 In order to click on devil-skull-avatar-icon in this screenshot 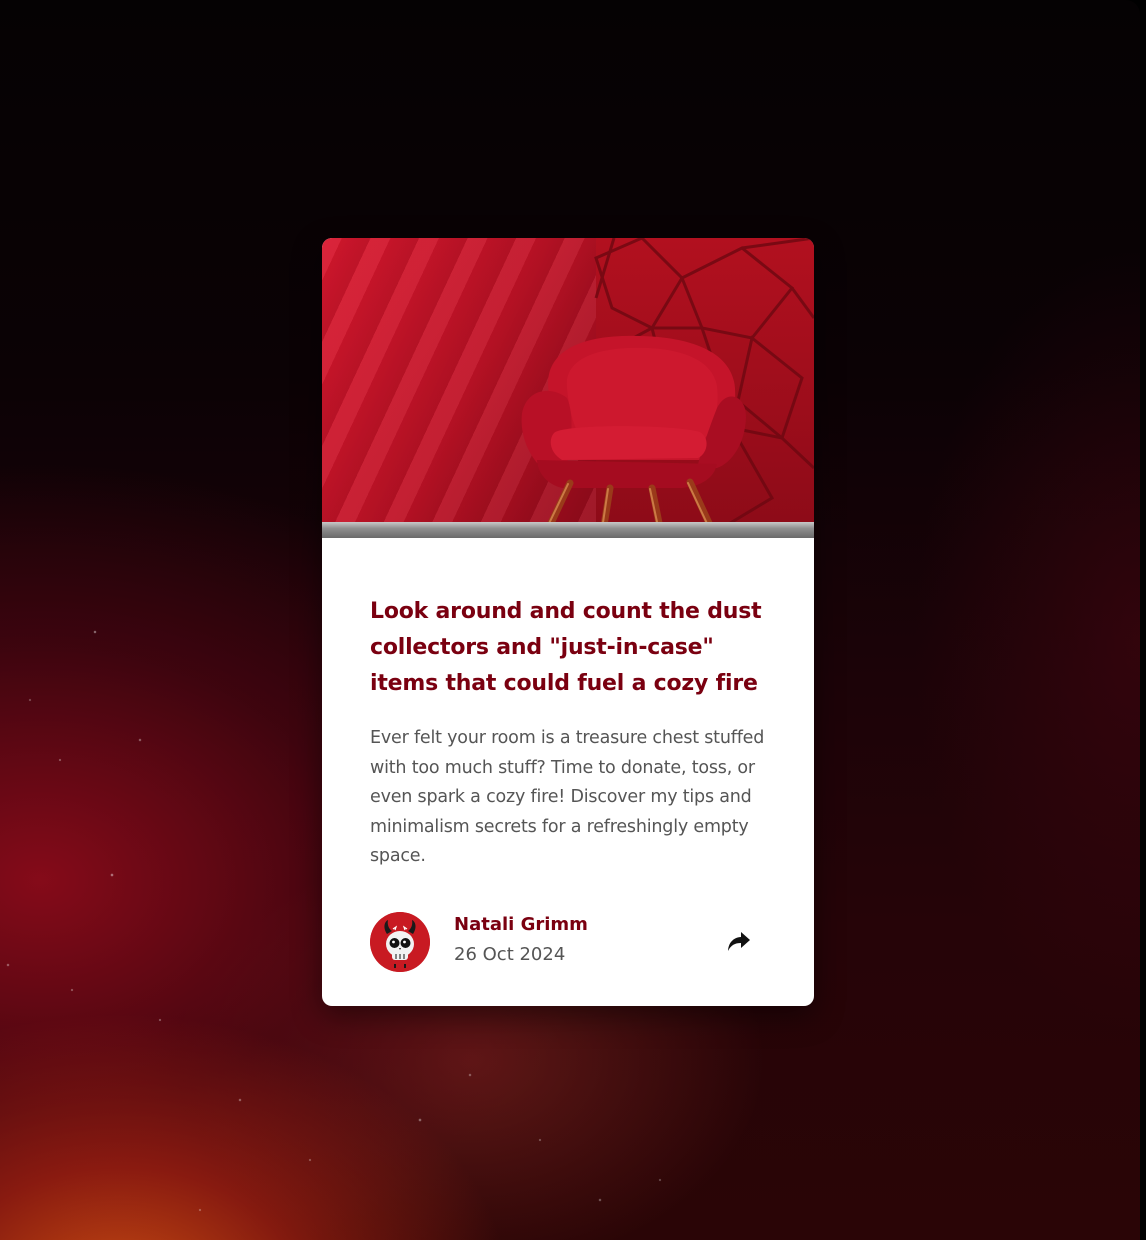, I will do `click(400, 942)`.